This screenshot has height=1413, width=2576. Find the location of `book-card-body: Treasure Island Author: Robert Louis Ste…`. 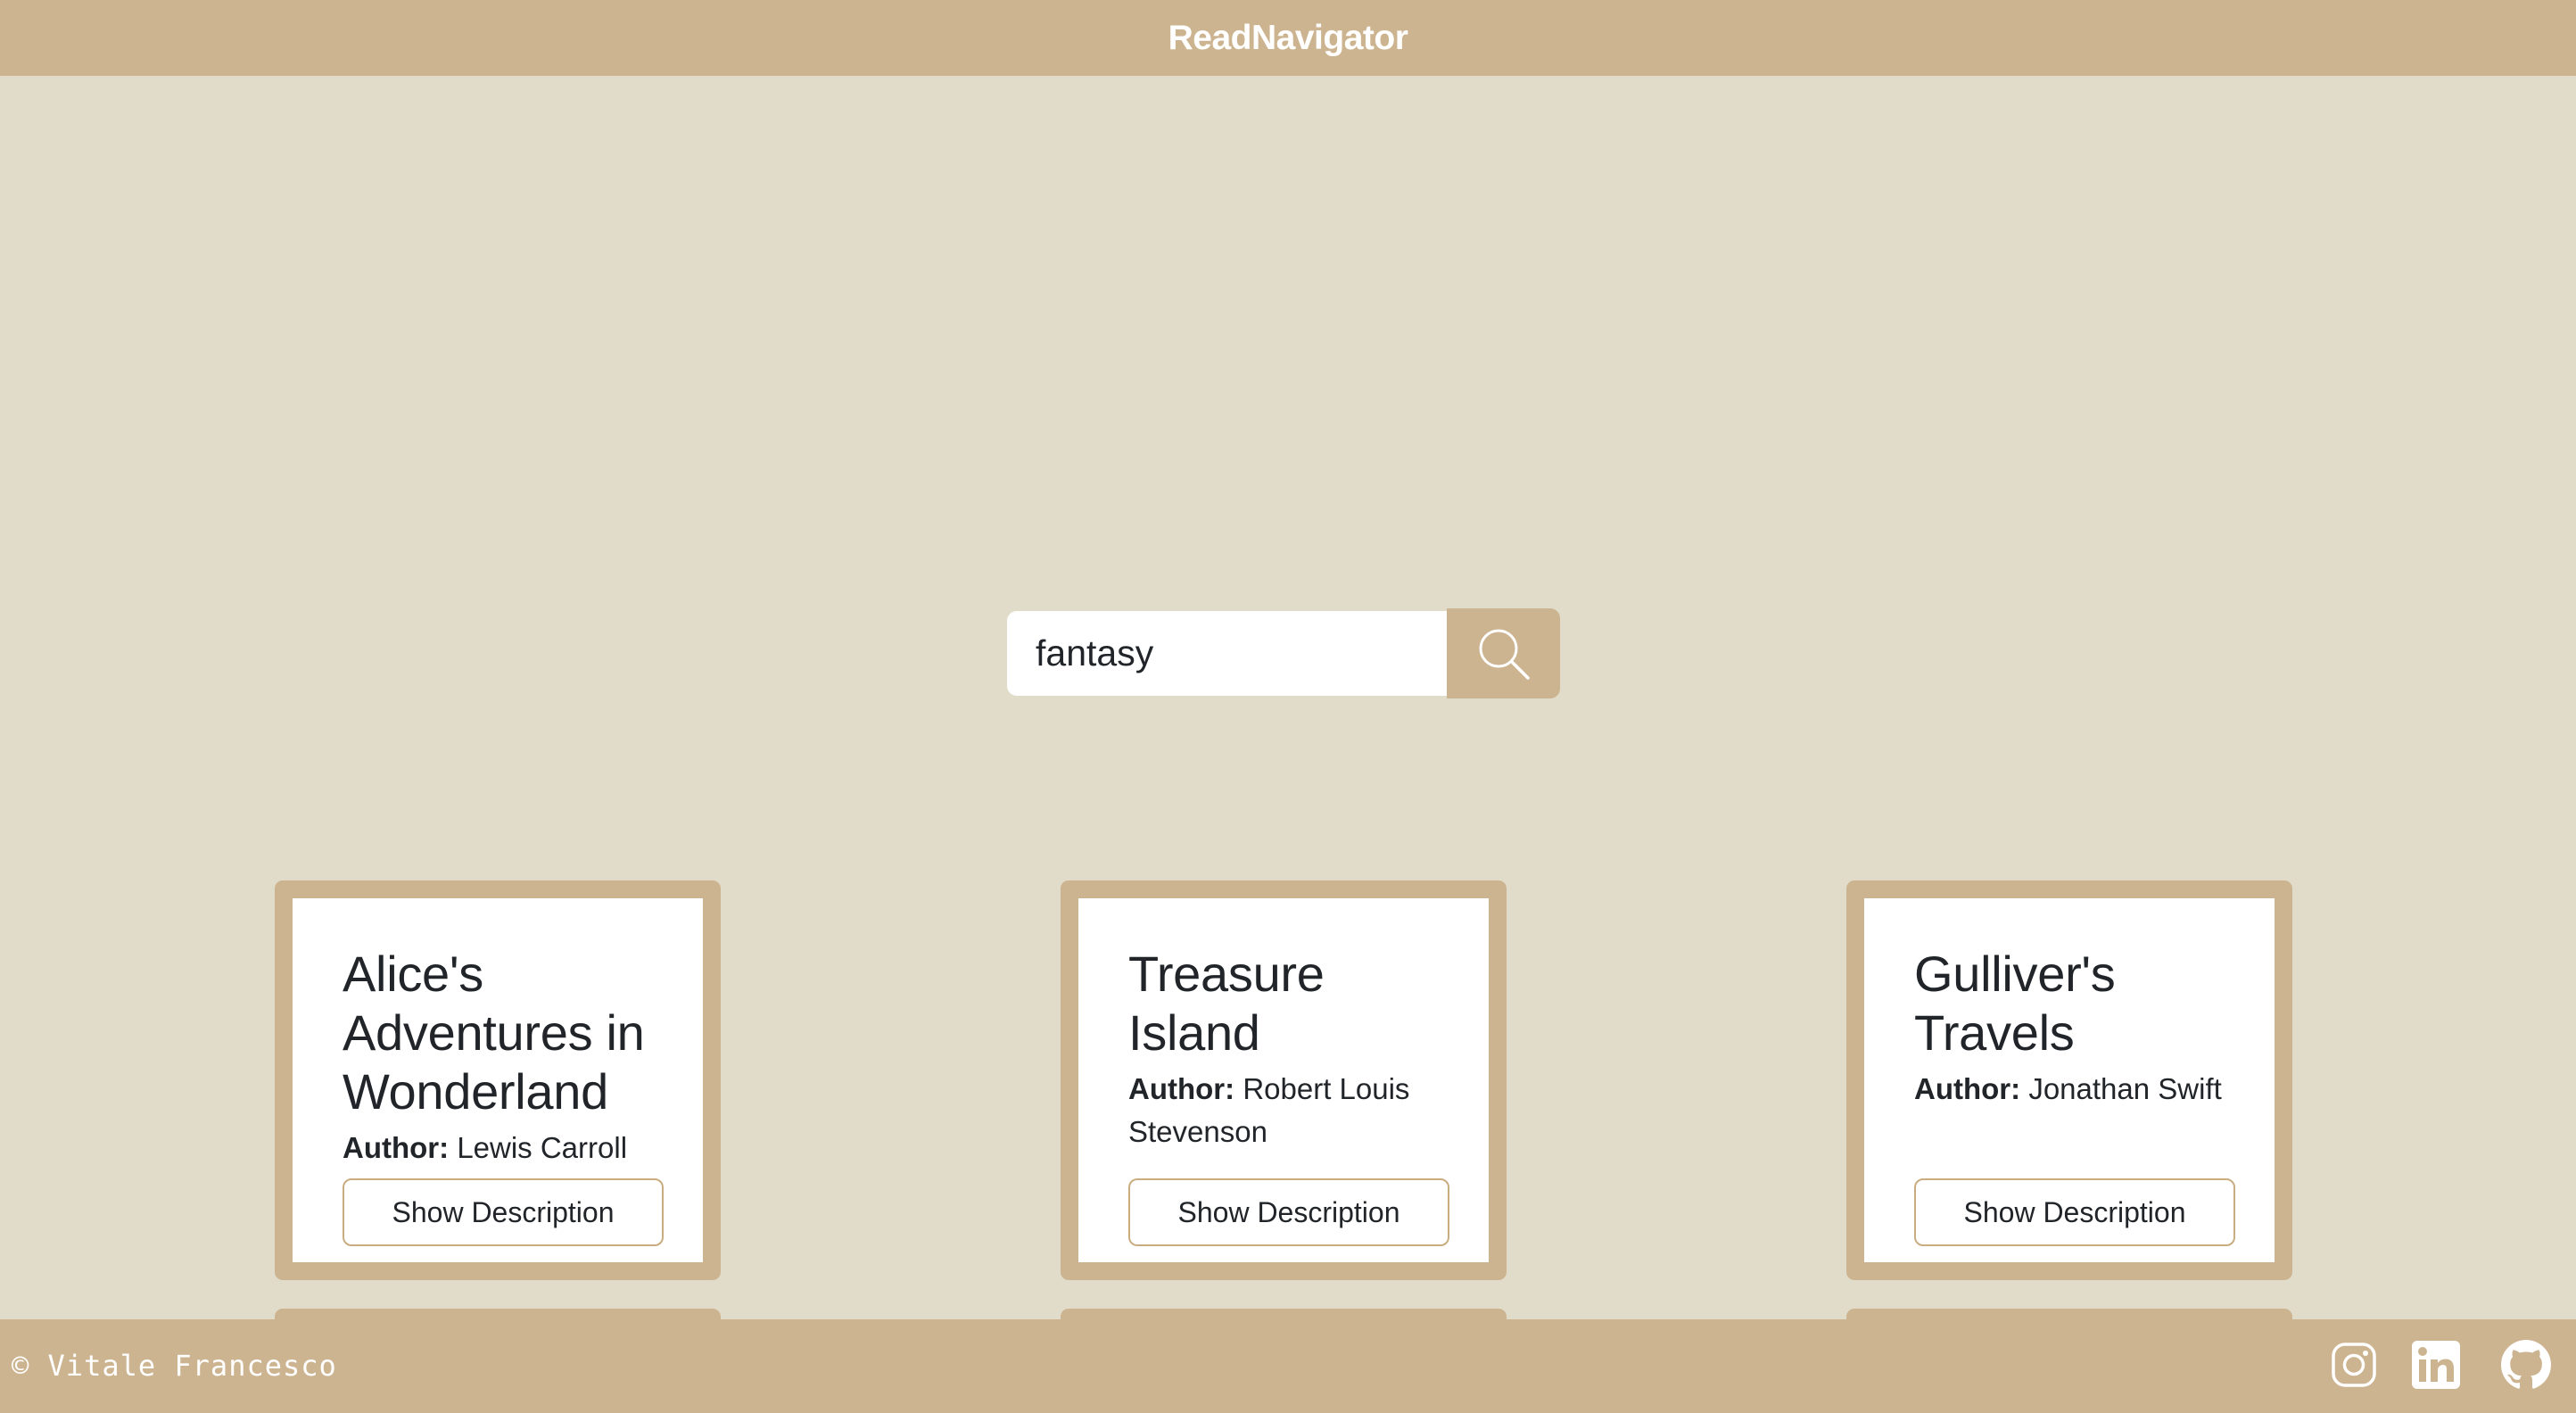

book-card-body: Treasure Island Author: Robert Louis Ste… is located at coordinates (1283, 1080).